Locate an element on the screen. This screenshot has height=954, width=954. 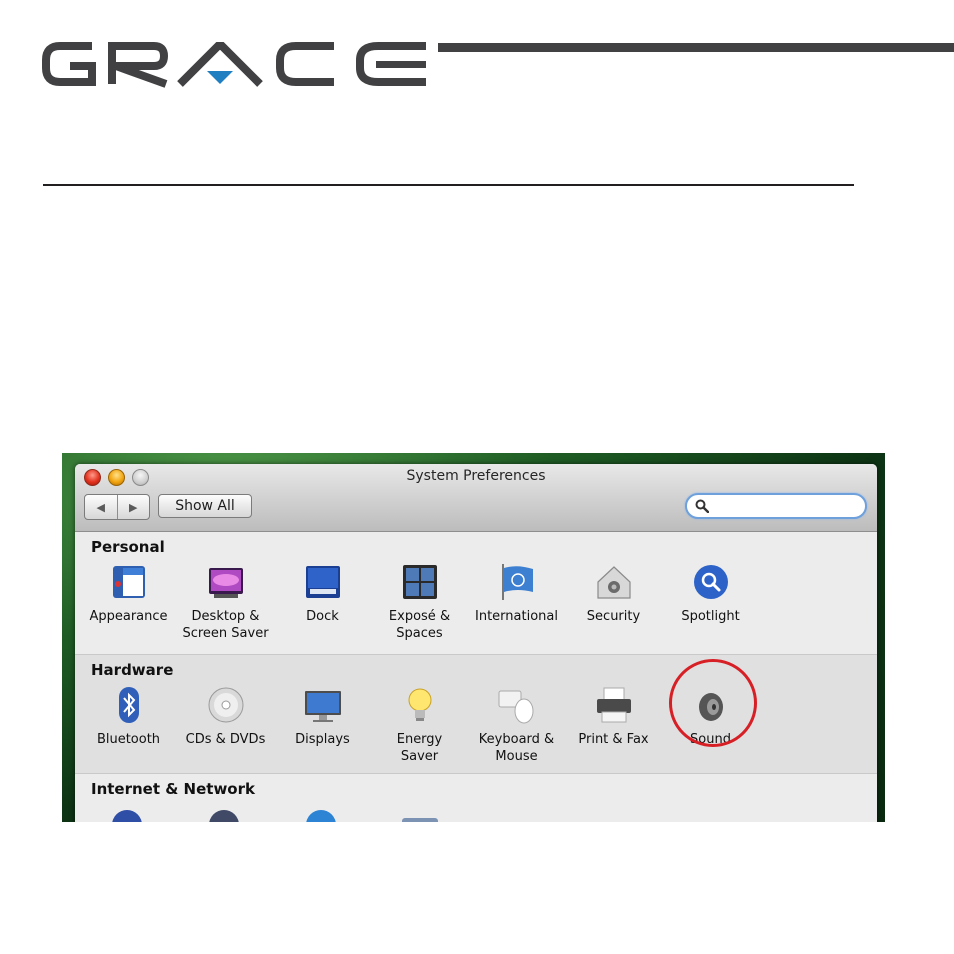
pref-cds-dvds: CDs & DVDs is located at coordinates (225, 716).